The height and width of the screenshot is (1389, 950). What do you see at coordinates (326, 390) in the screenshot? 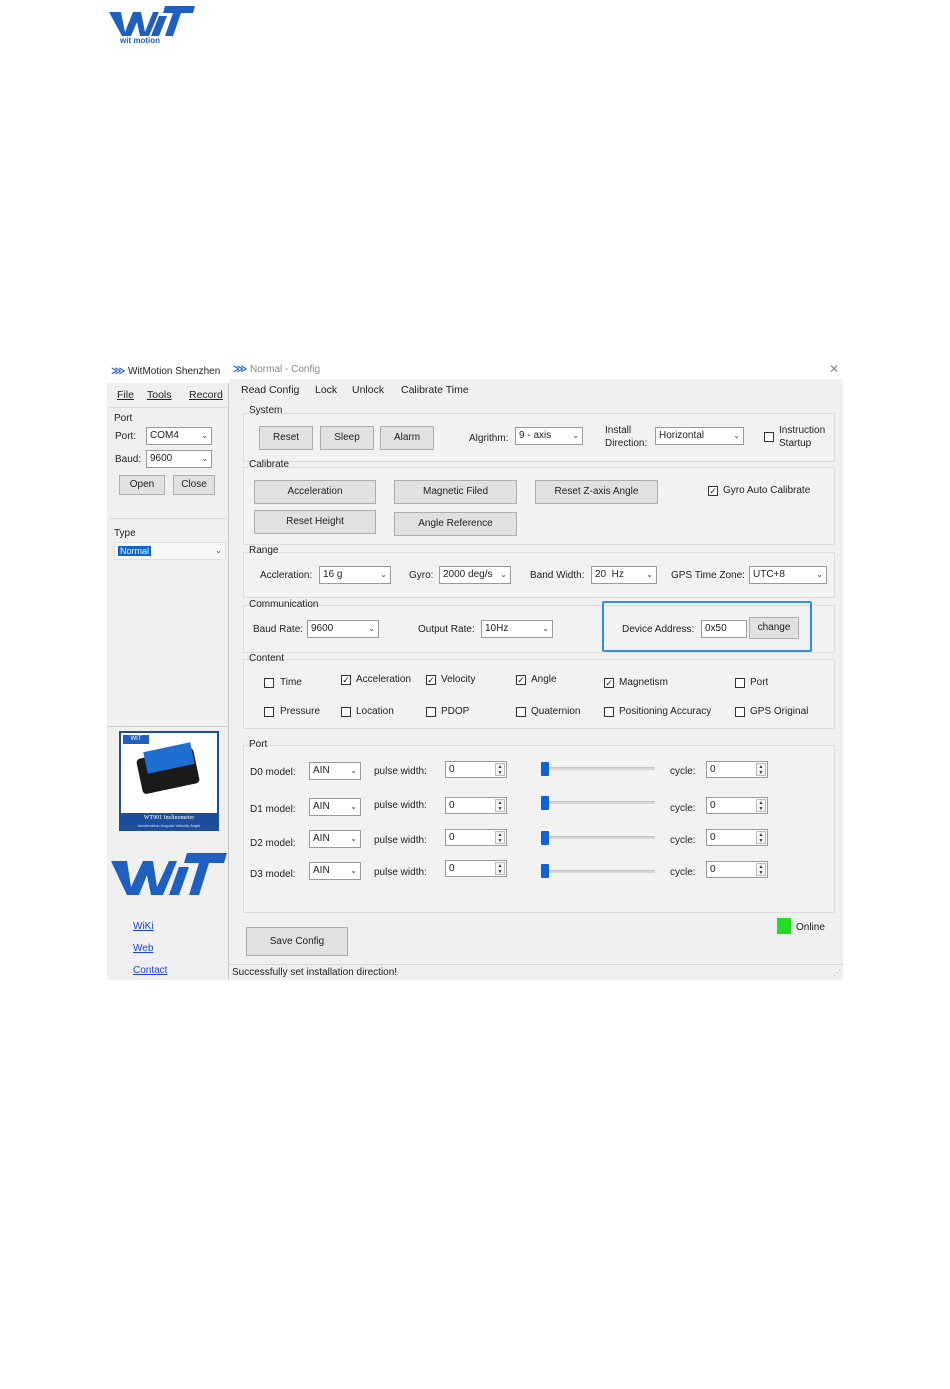
I see `menu-lock: Lock` at bounding box center [326, 390].